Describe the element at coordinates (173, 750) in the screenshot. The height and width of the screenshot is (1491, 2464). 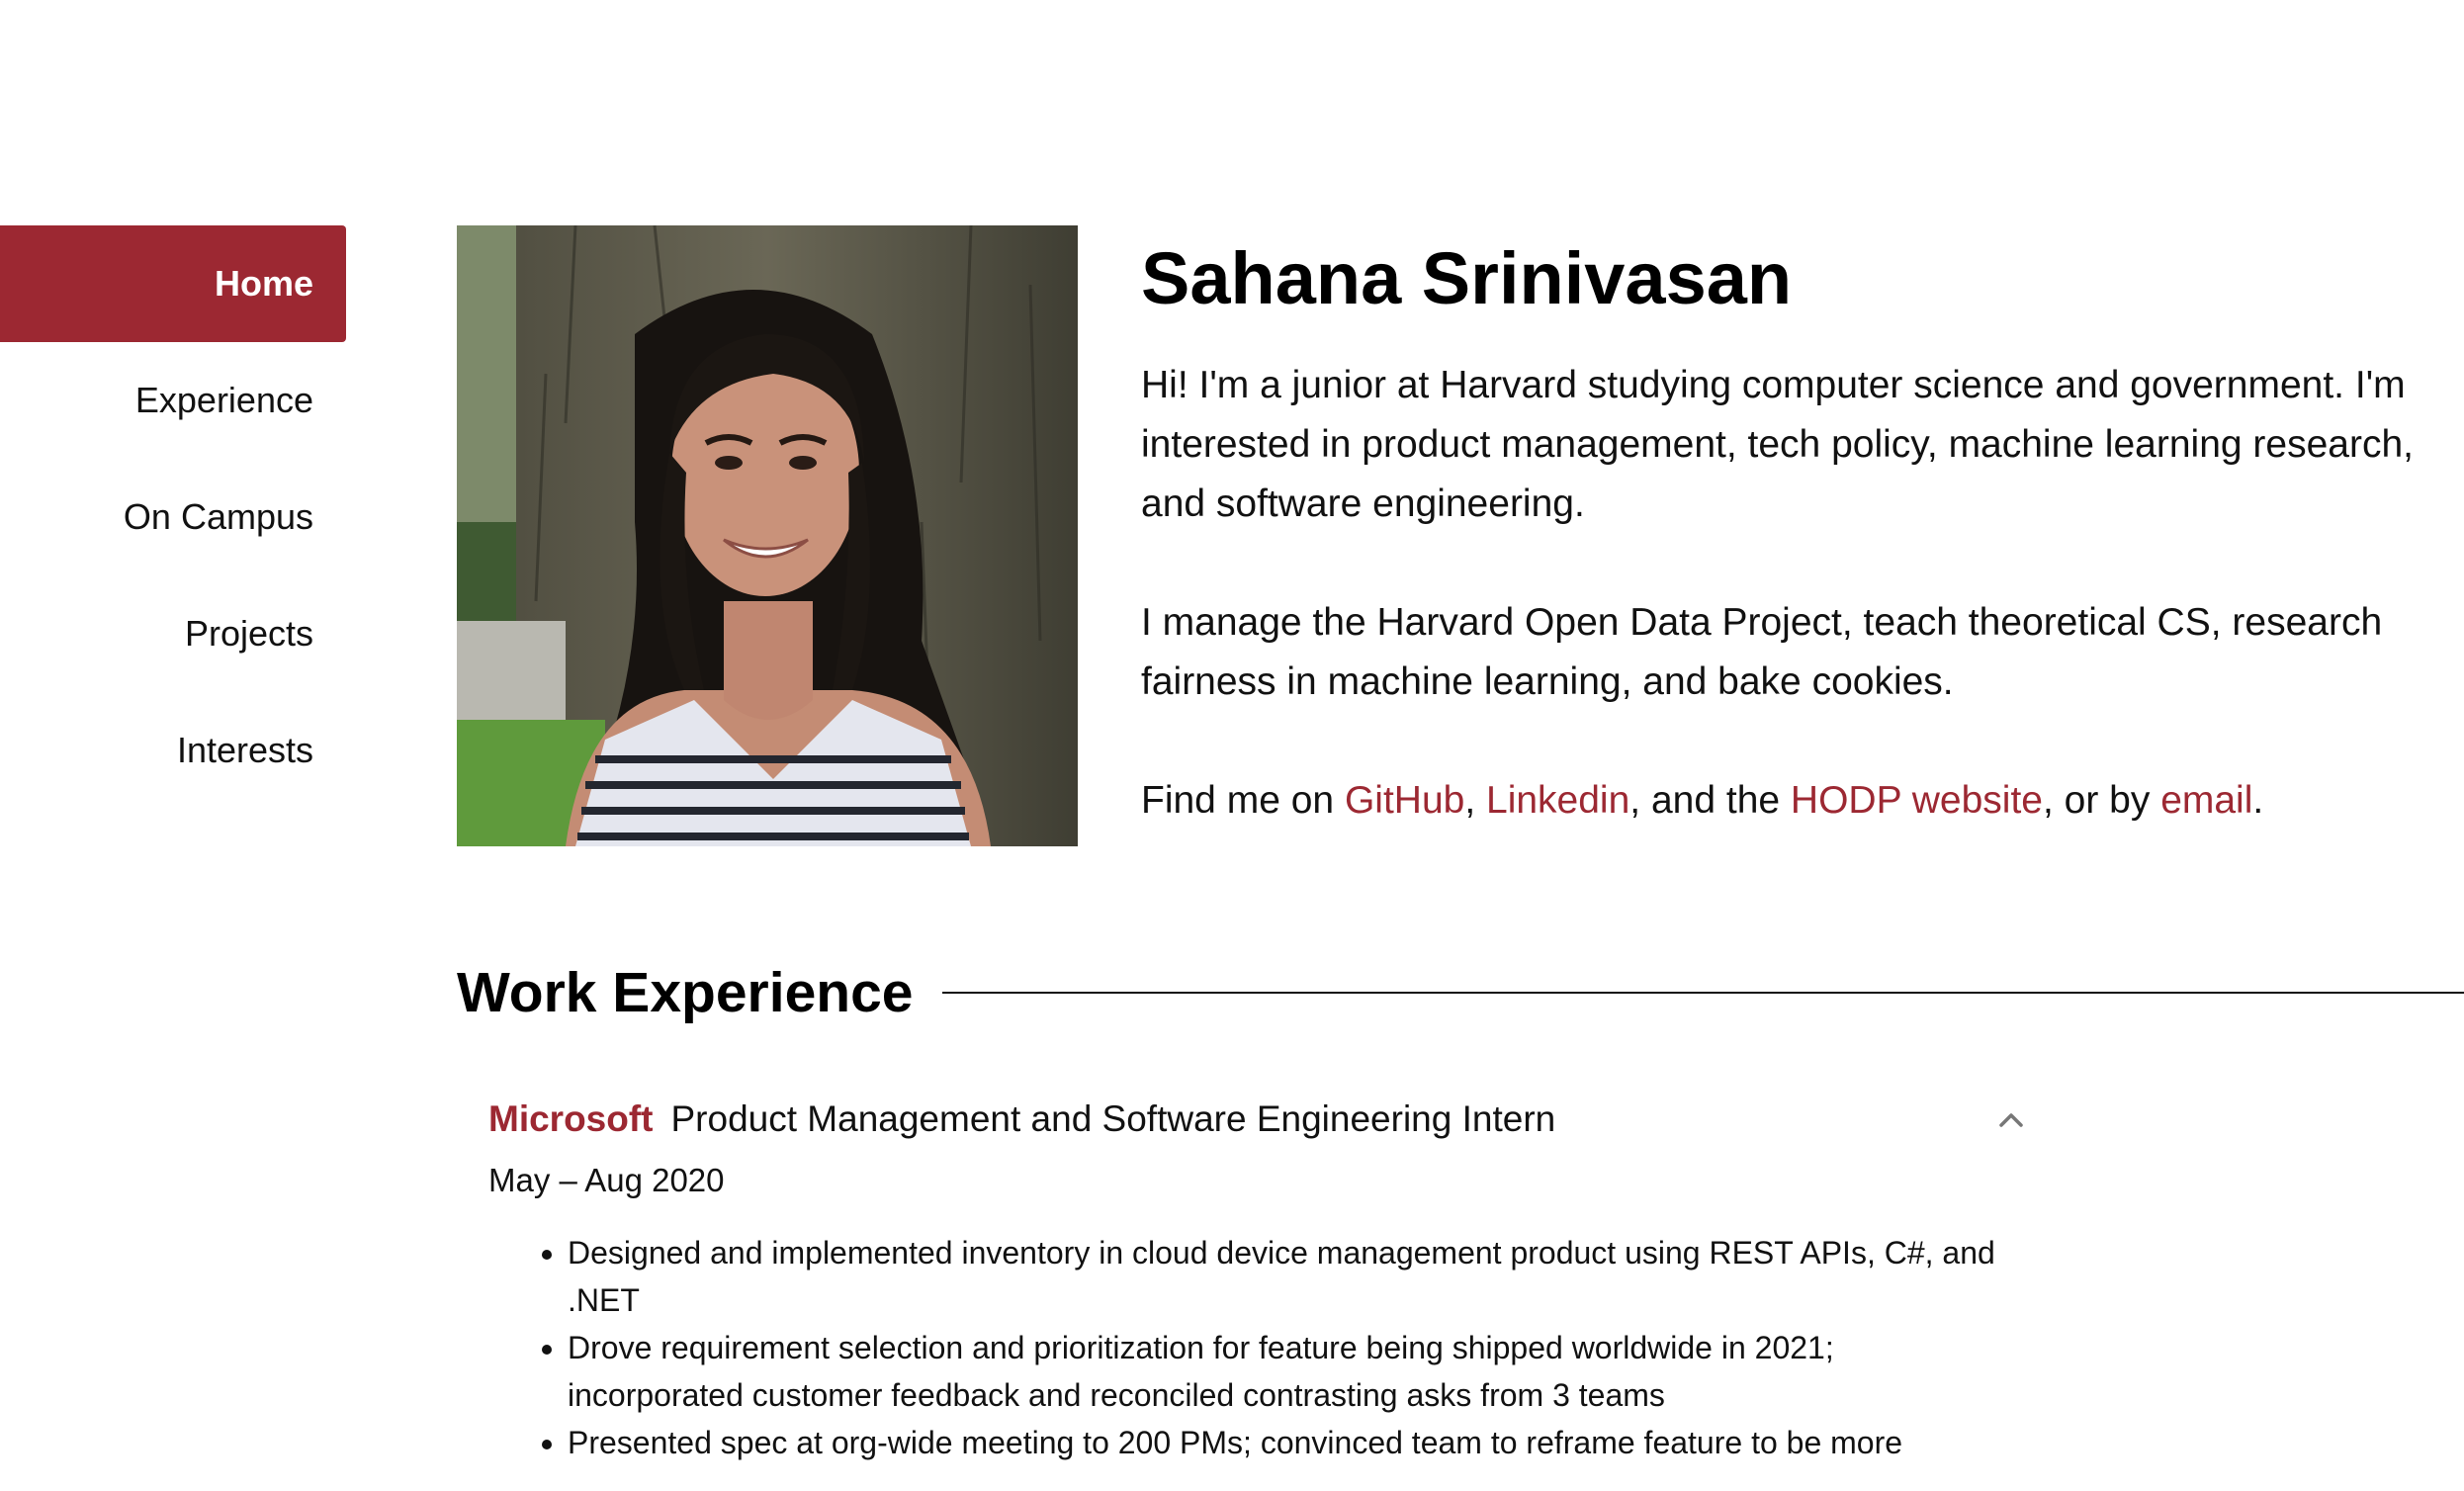
I see `nav-item-interests: Interests` at that location.